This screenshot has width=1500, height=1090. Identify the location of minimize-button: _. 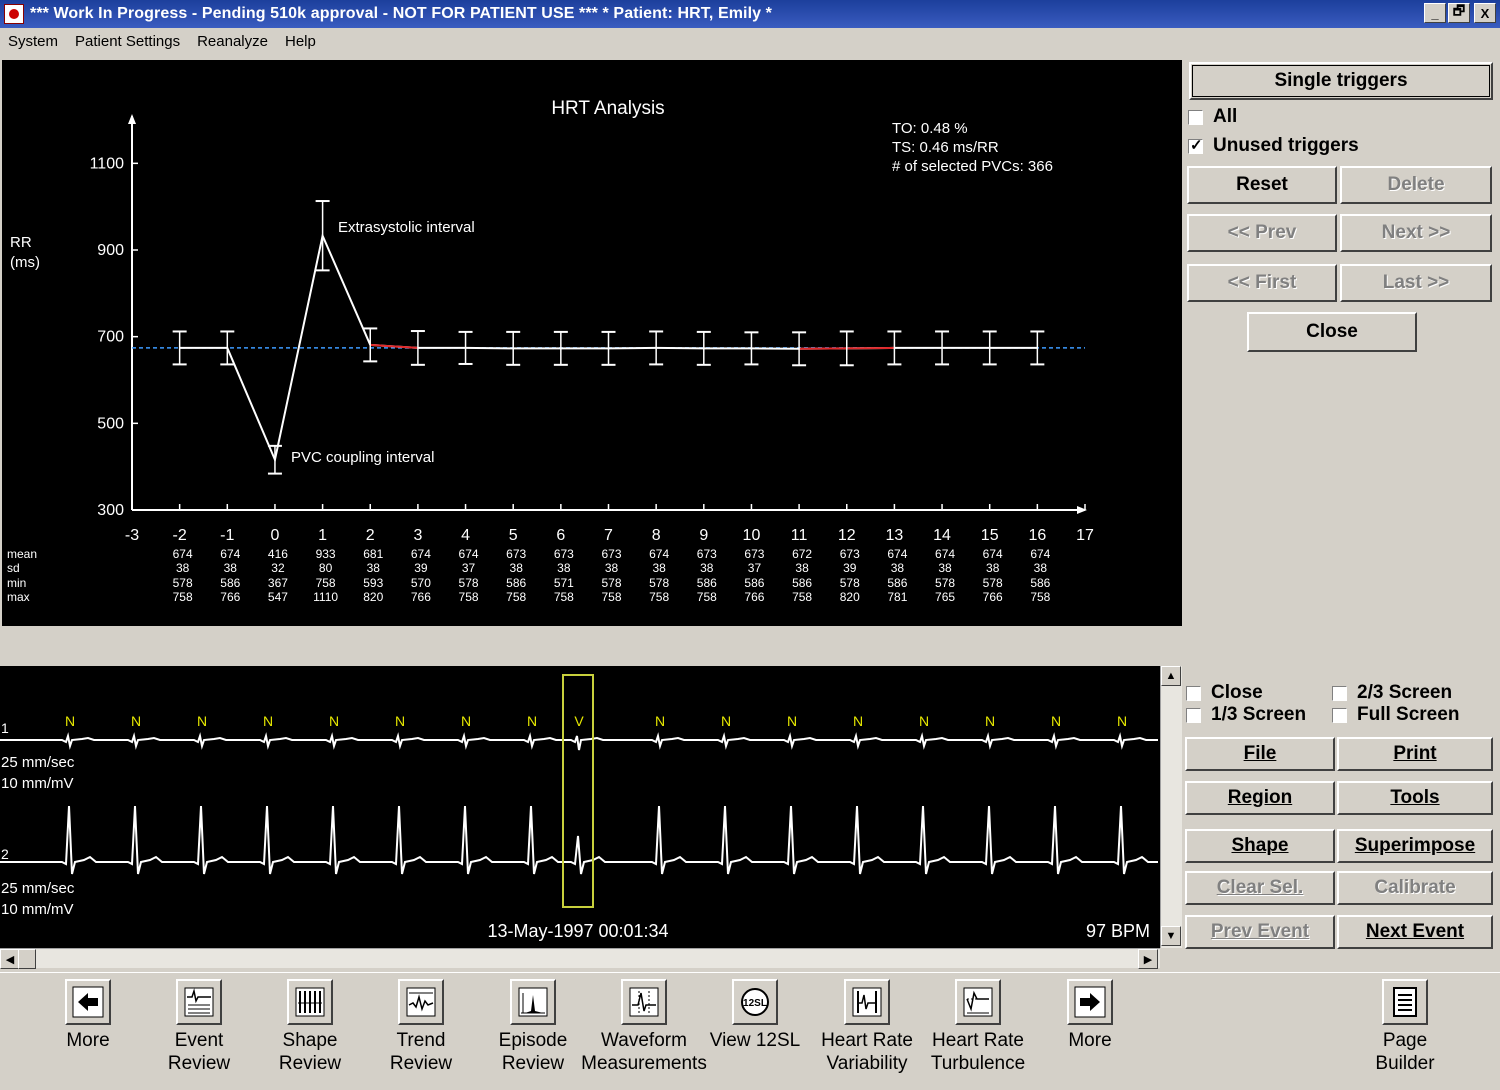
(1435, 13).